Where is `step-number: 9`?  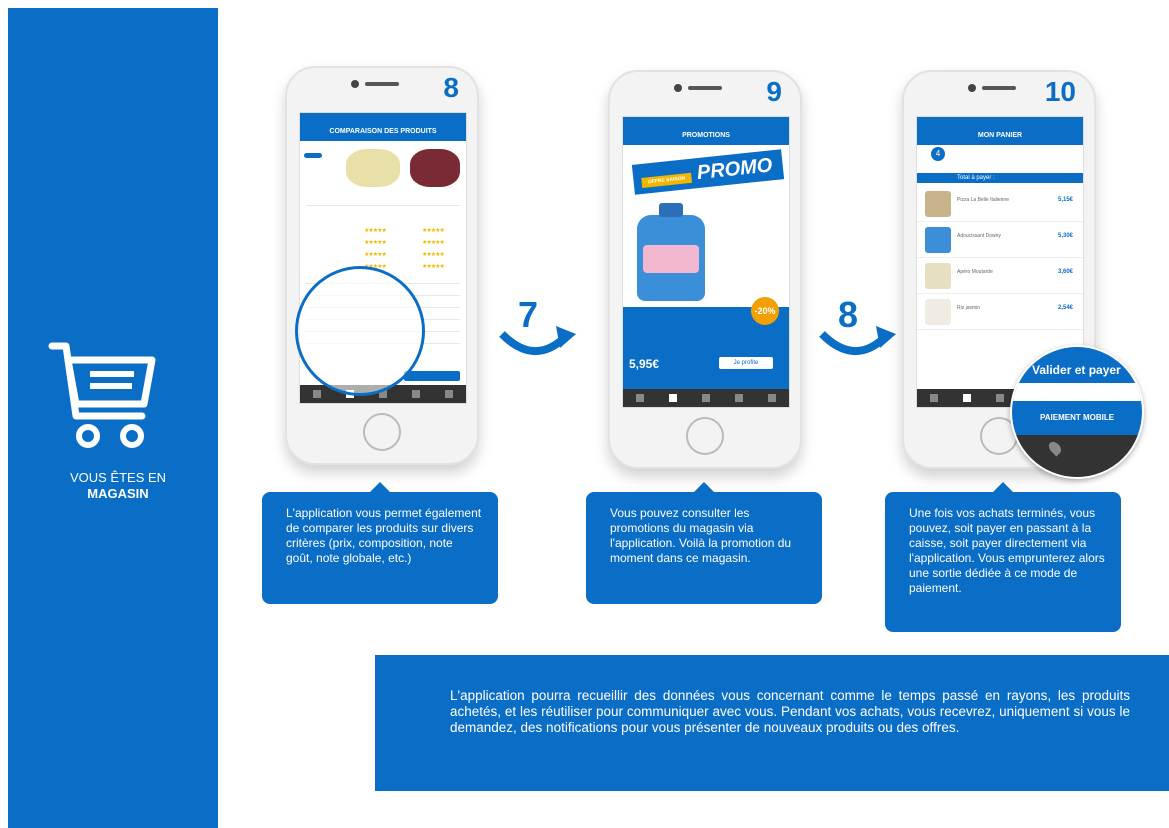 step-number: 9 is located at coordinates (774, 91).